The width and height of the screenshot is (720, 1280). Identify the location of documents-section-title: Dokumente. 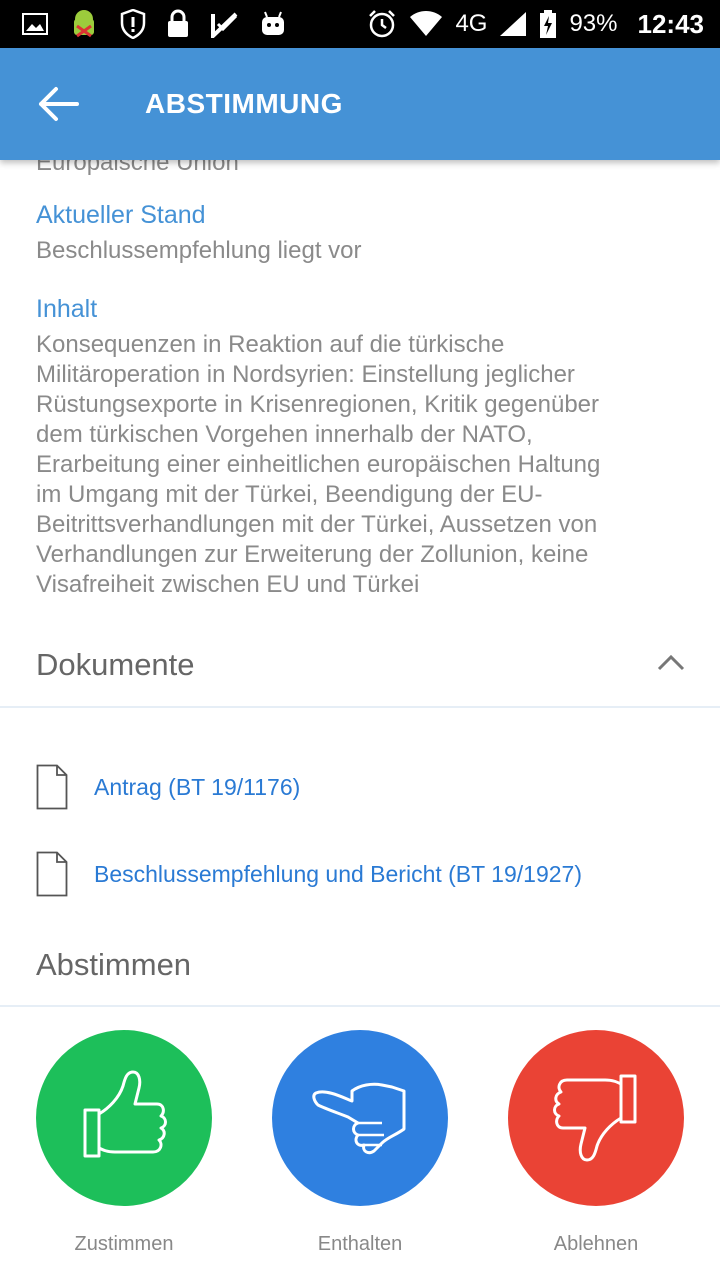
(115, 664).